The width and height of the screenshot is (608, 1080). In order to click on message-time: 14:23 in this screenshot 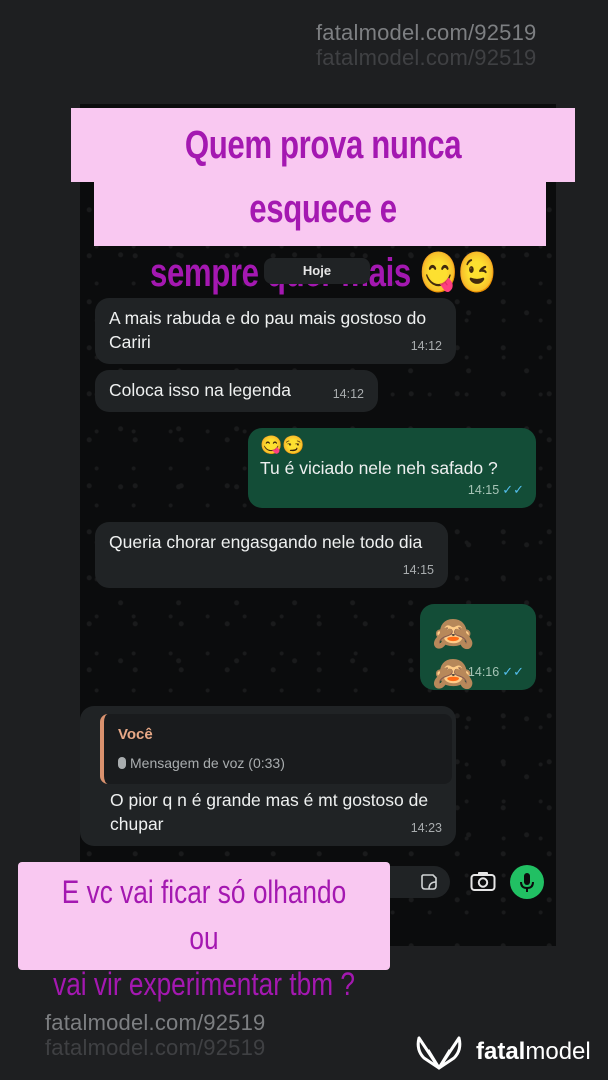, I will do `click(426, 828)`.